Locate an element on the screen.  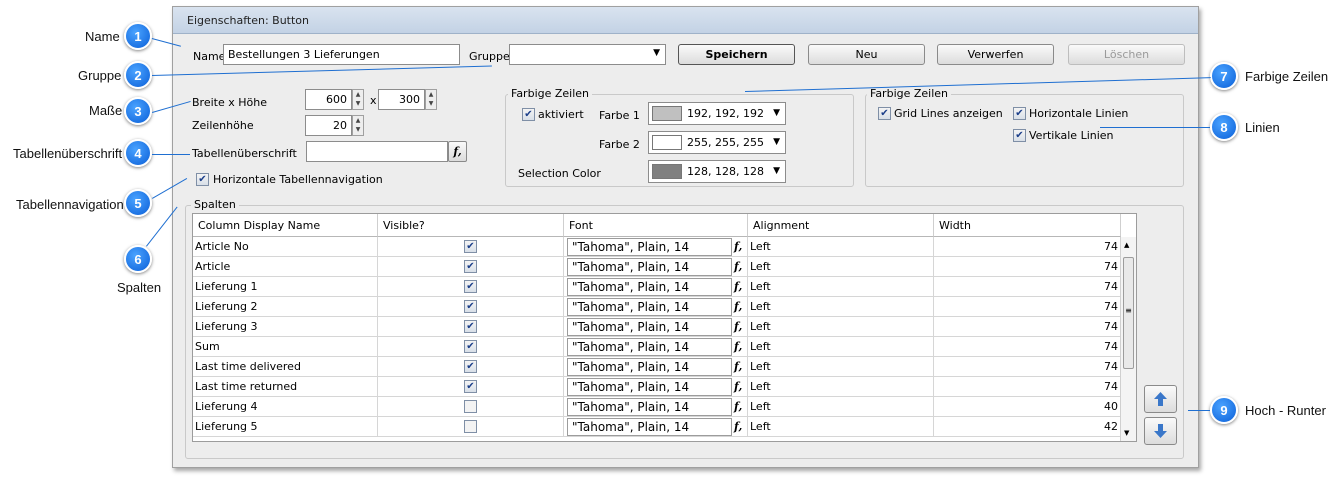
cell-name: Lieferung 3 is located at coordinates (285, 327).